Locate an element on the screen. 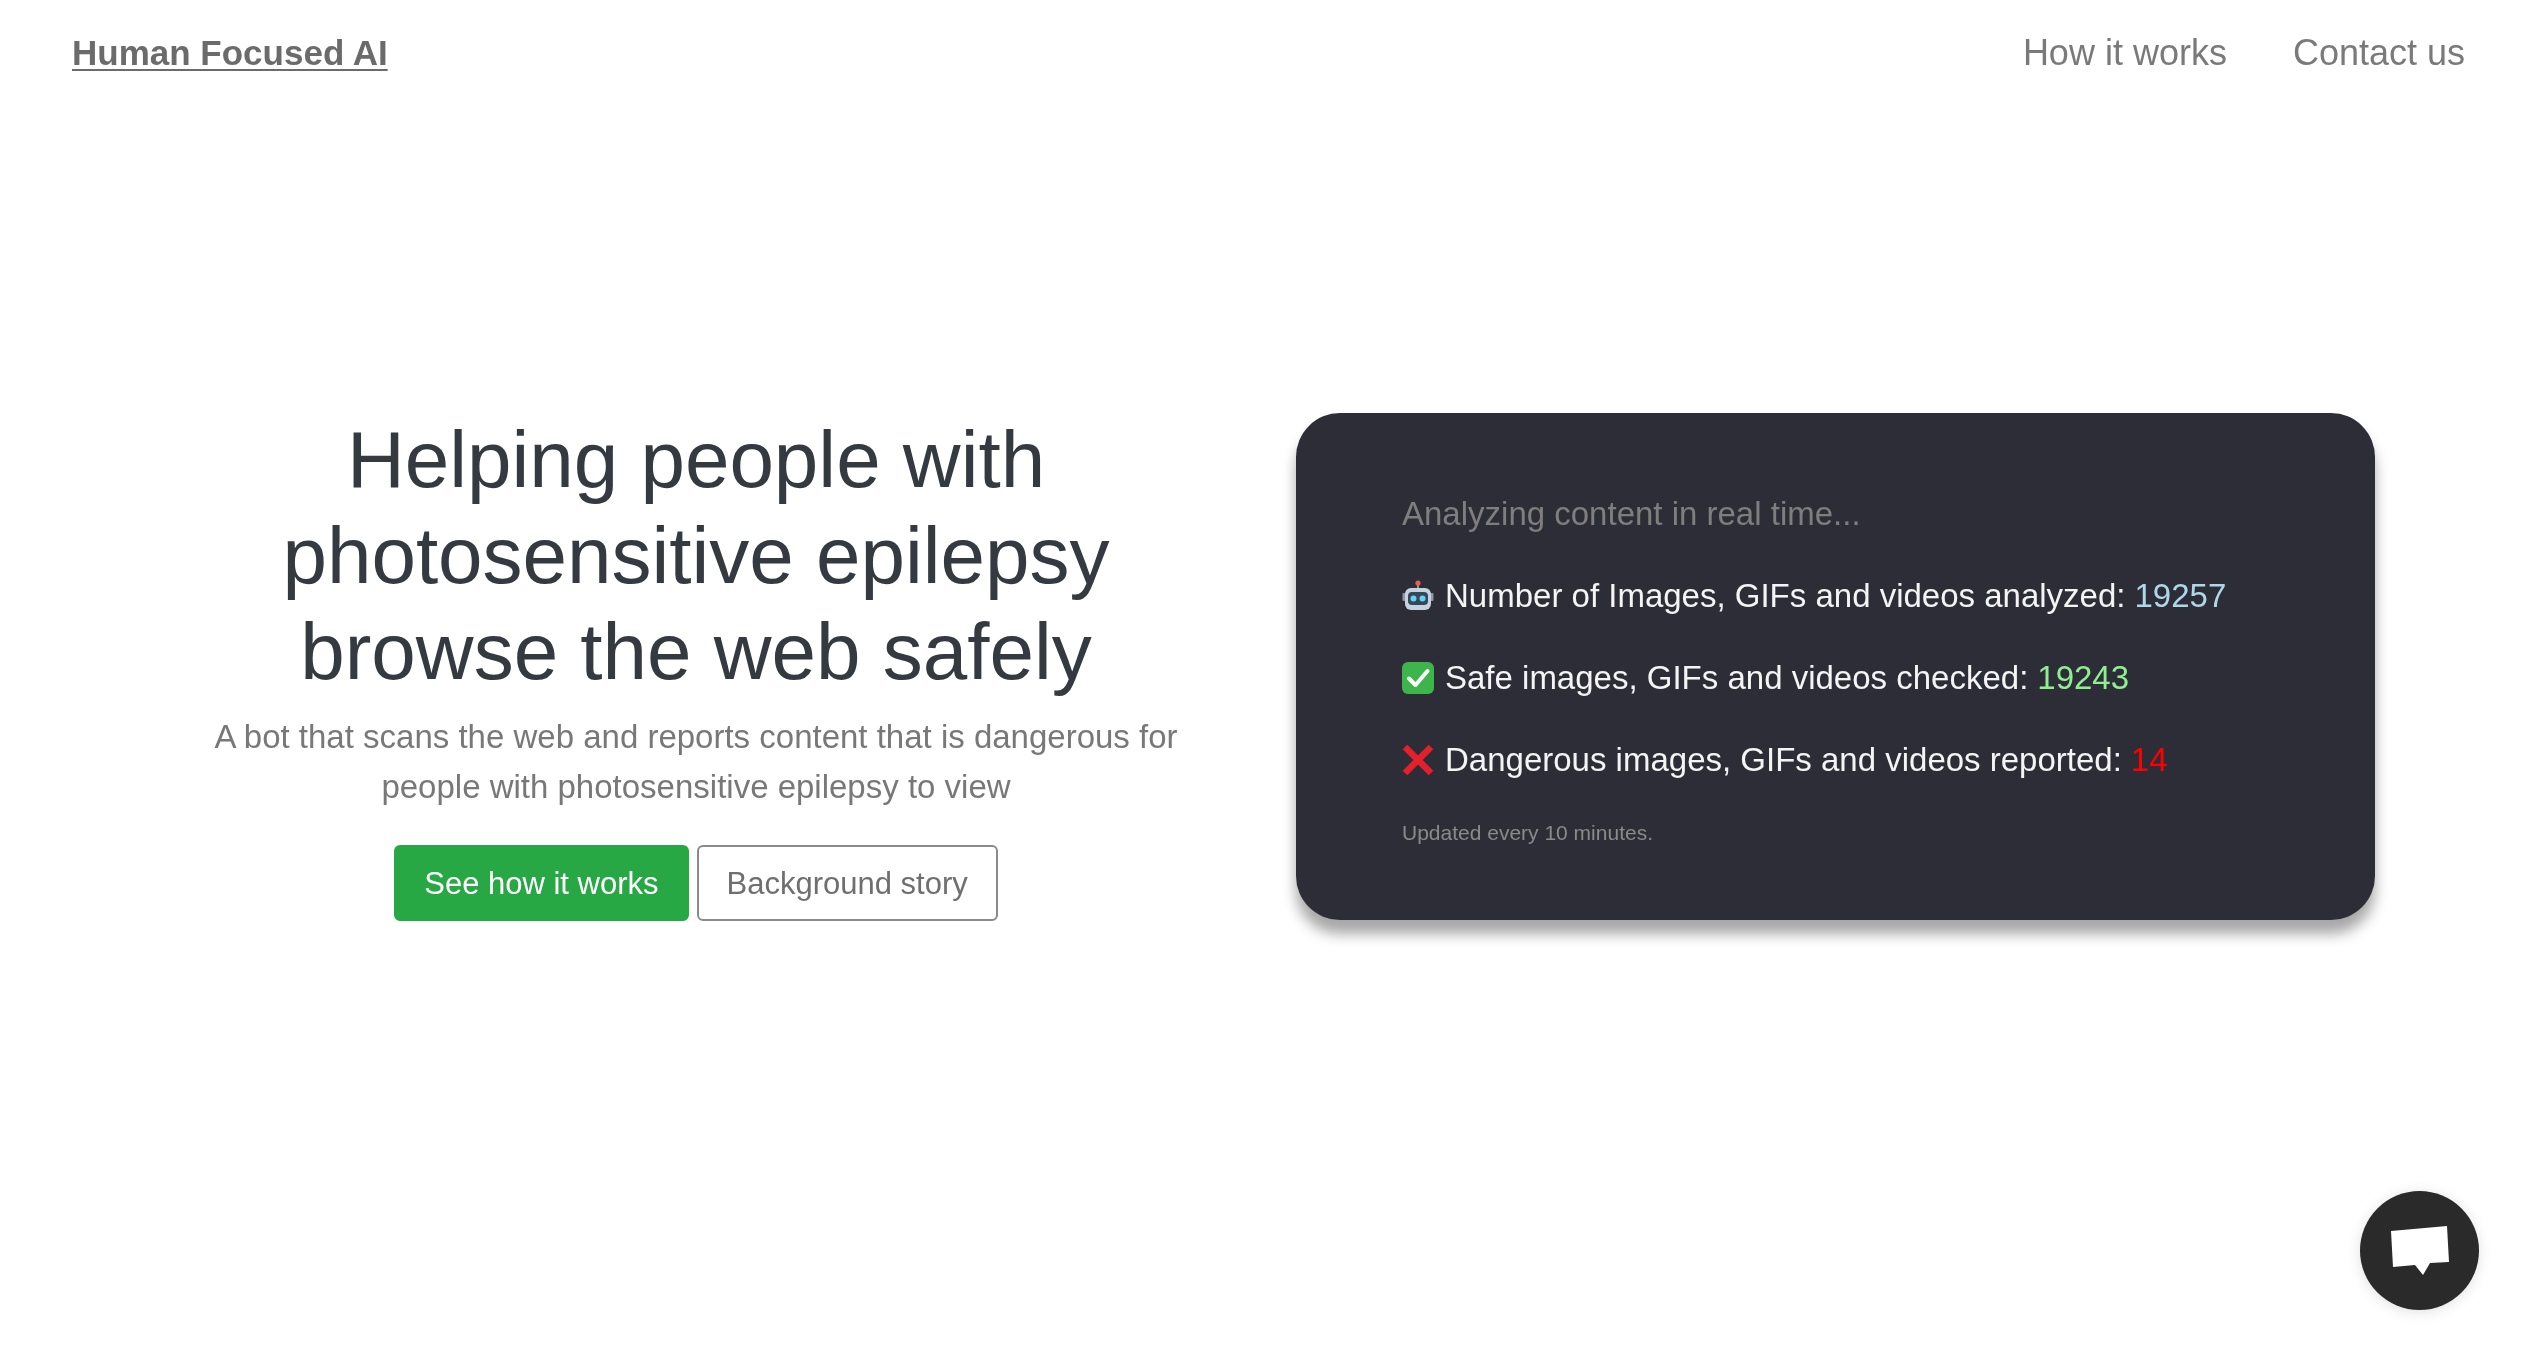  robot-icon is located at coordinates (1418, 596).